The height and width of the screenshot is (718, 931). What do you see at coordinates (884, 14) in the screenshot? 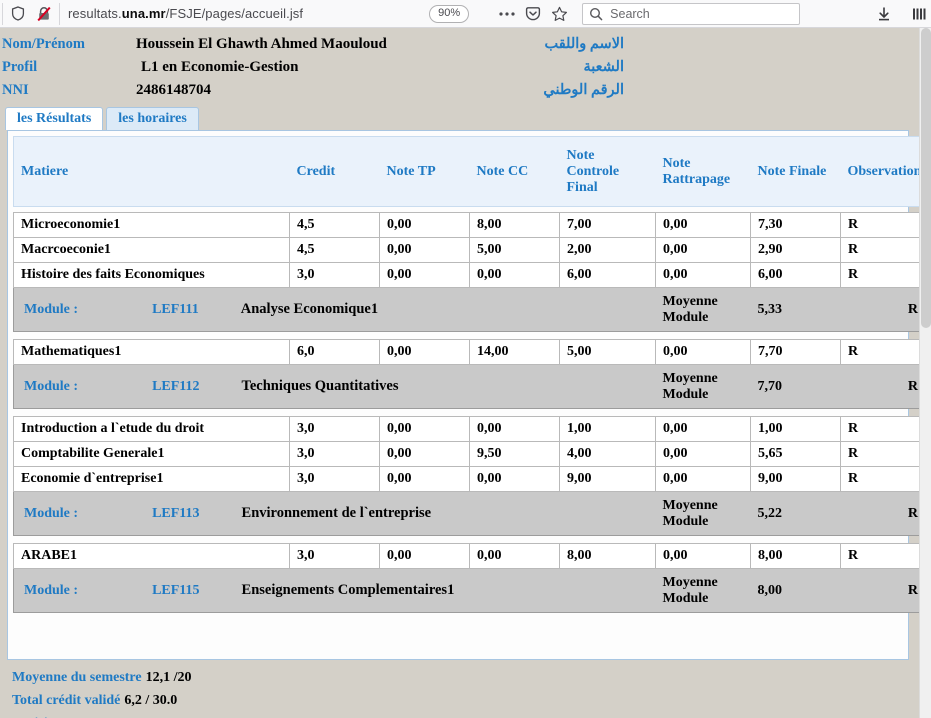
I see `download-icon` at bounding box center [884, 14].